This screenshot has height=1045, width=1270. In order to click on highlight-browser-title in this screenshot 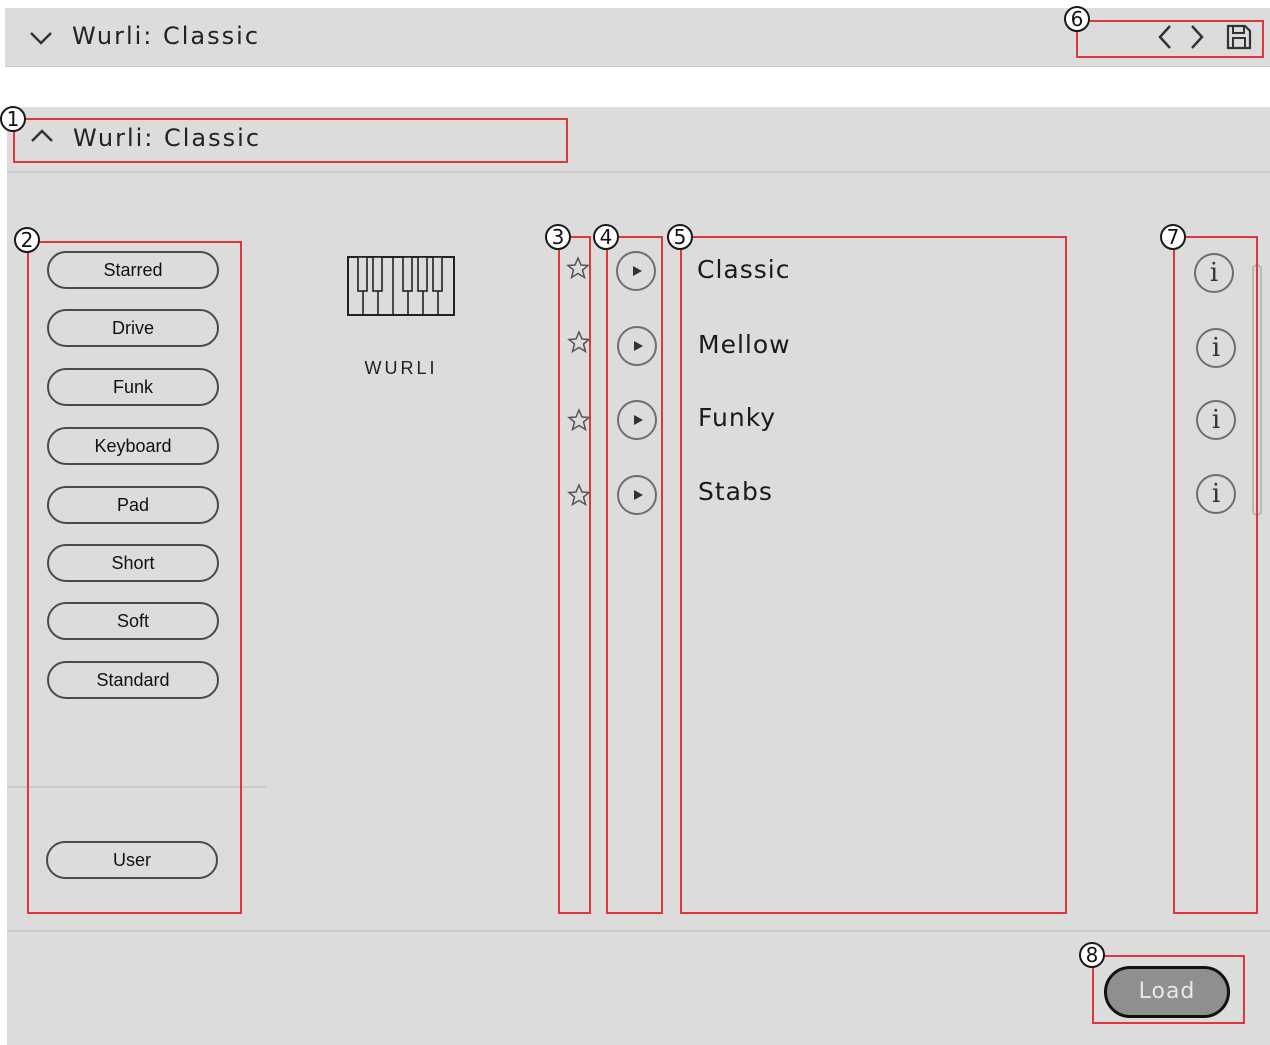, I will do `click(290, 140)`.